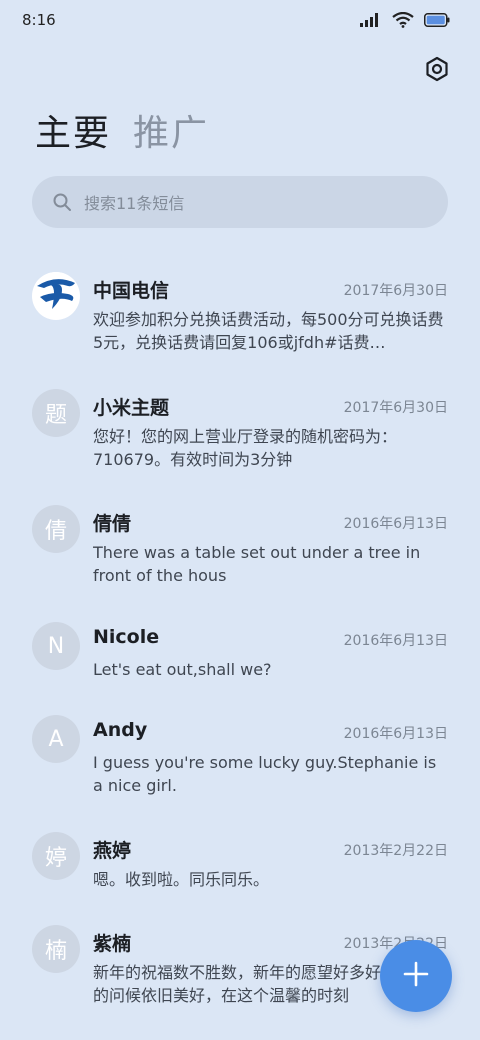  I want to click on signal-icon, so click(371, 20).